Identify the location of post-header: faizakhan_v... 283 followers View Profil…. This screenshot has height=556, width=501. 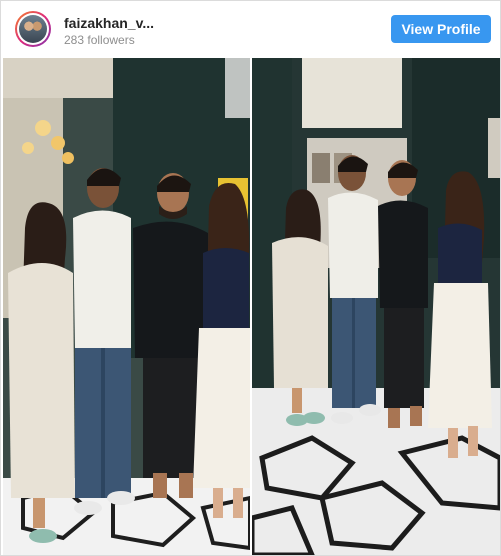
(250, 29).